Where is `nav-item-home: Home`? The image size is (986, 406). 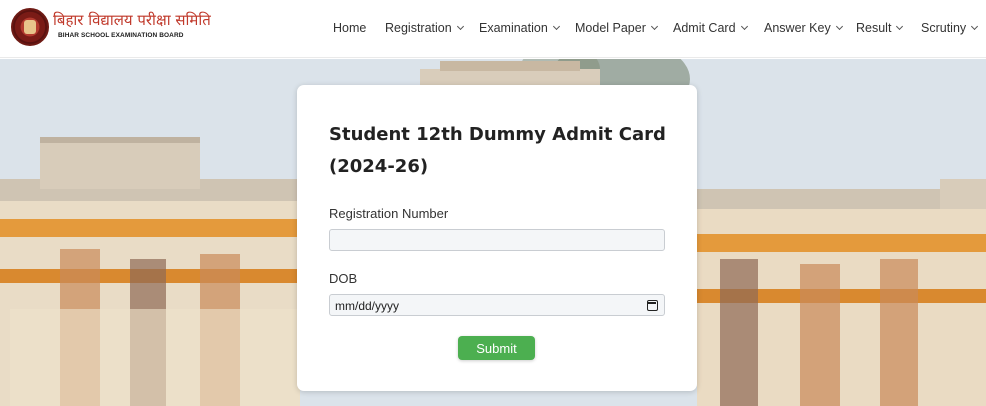
nav-item-home: Home is located at coordinates (349, 28).